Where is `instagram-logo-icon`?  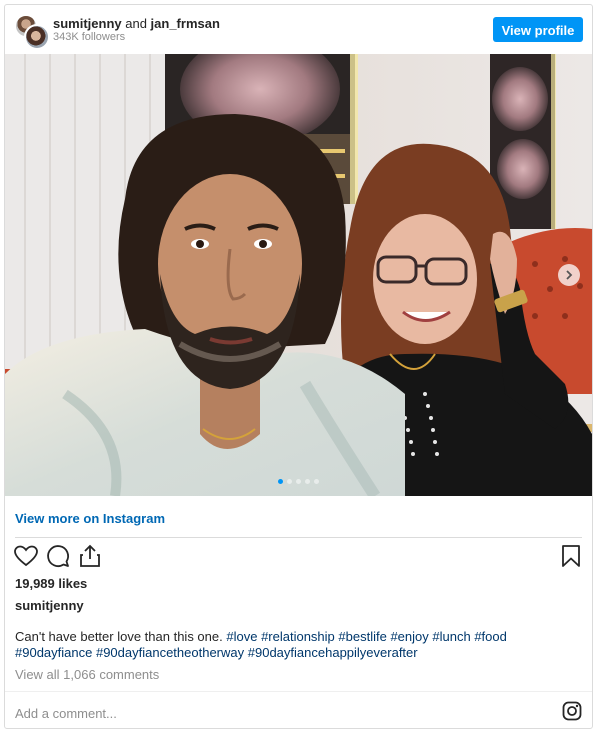 instagram-logo-icon is located at coordinates (572, 711).